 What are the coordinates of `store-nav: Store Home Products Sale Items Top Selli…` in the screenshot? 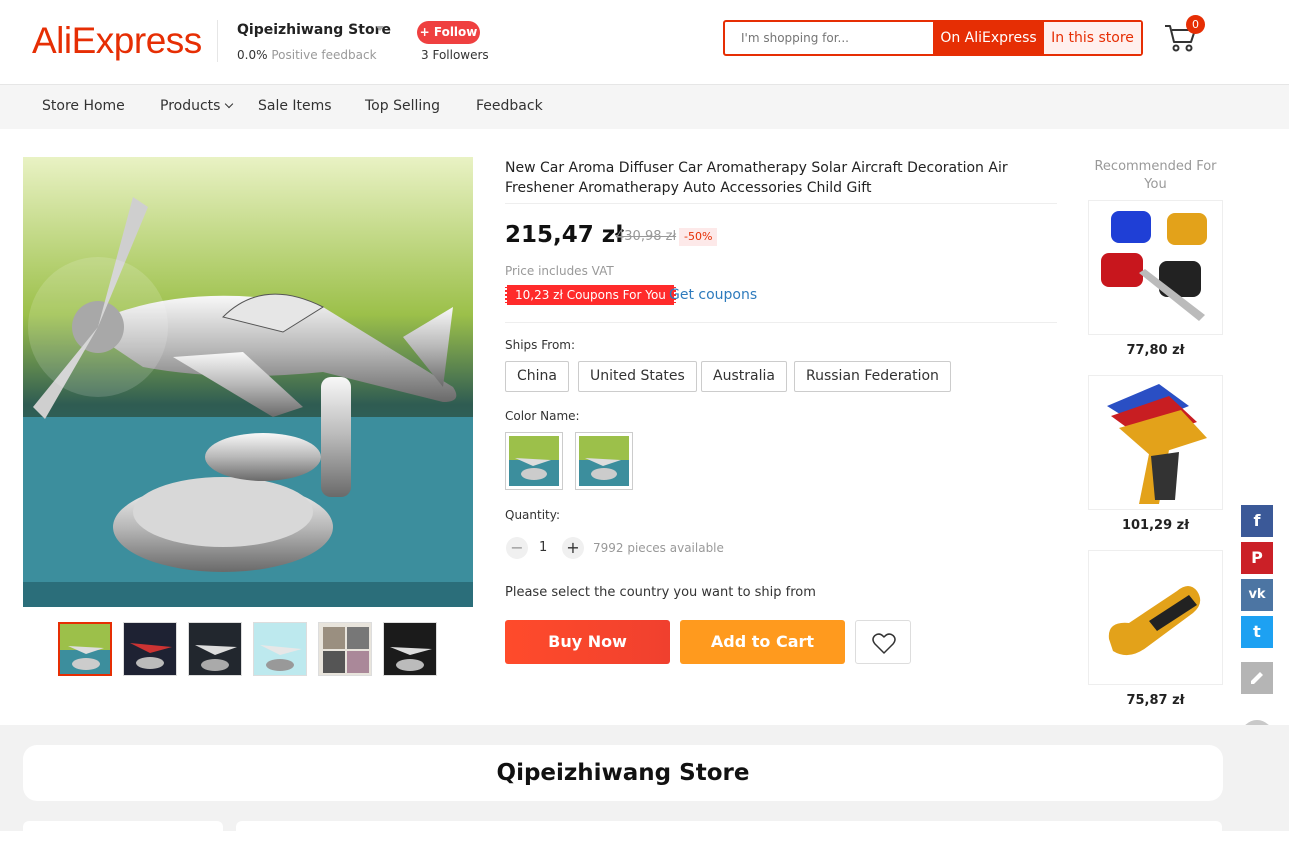 It's located at (644, 107).